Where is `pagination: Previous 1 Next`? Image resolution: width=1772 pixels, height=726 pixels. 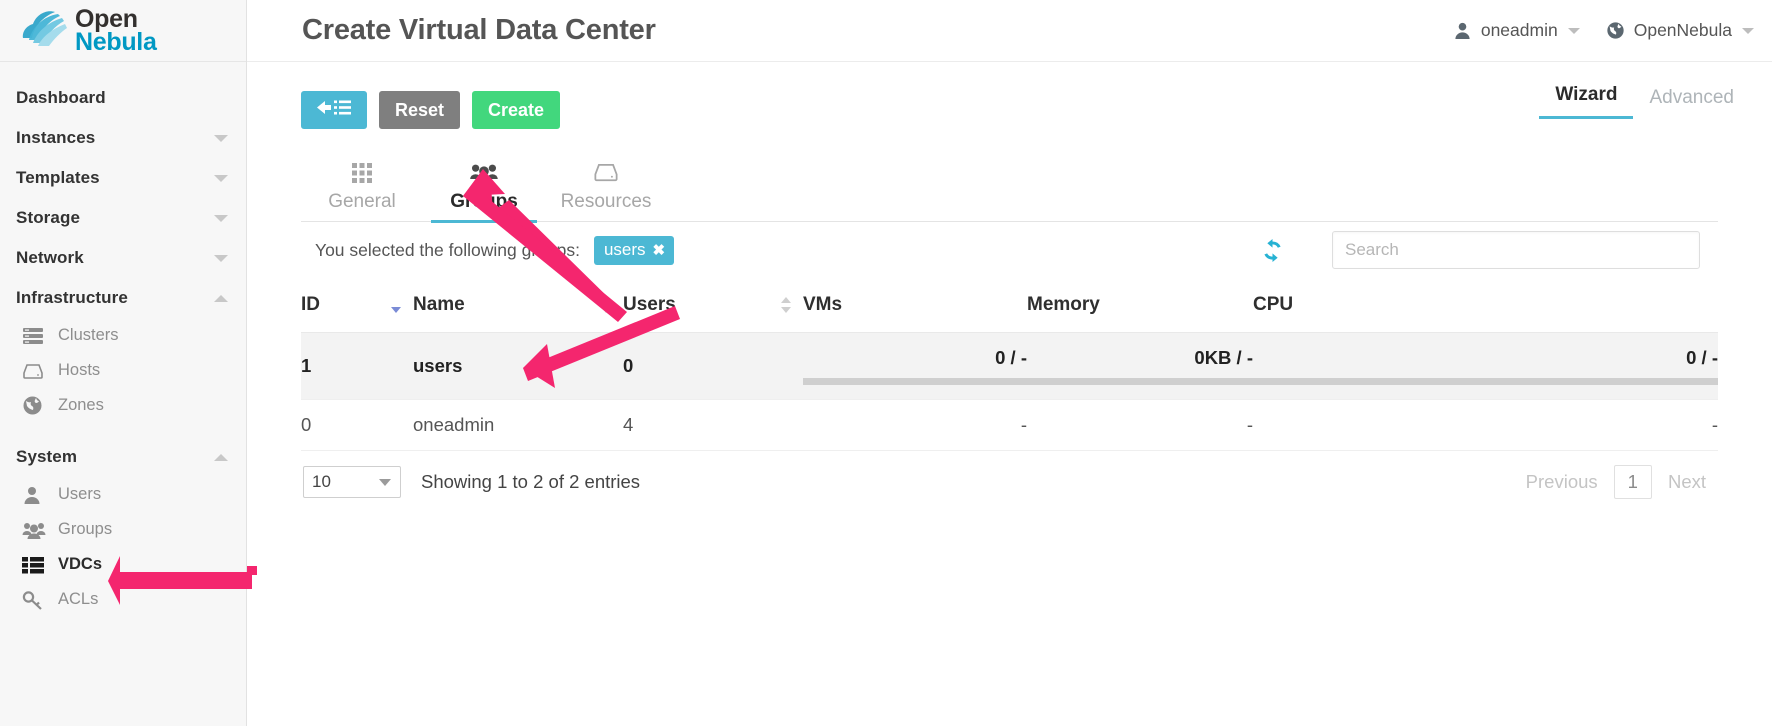
pagination: Previous 1 Next is located at coordinates (1616, 482).